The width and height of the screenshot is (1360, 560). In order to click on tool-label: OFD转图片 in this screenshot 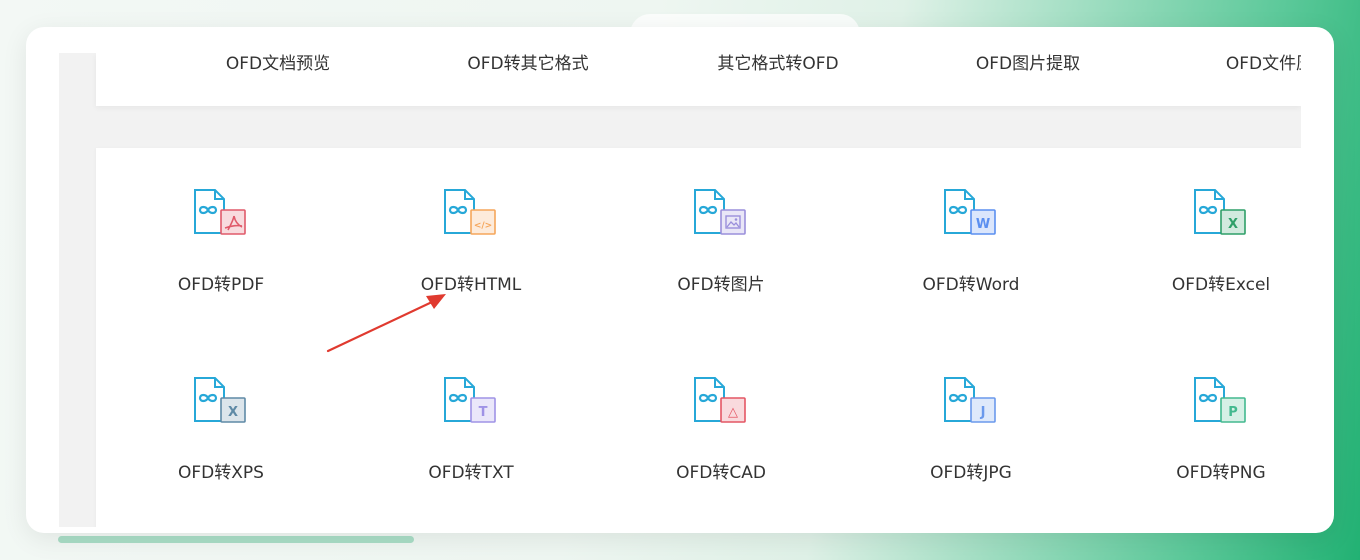, I will do `click(721, 285)`.